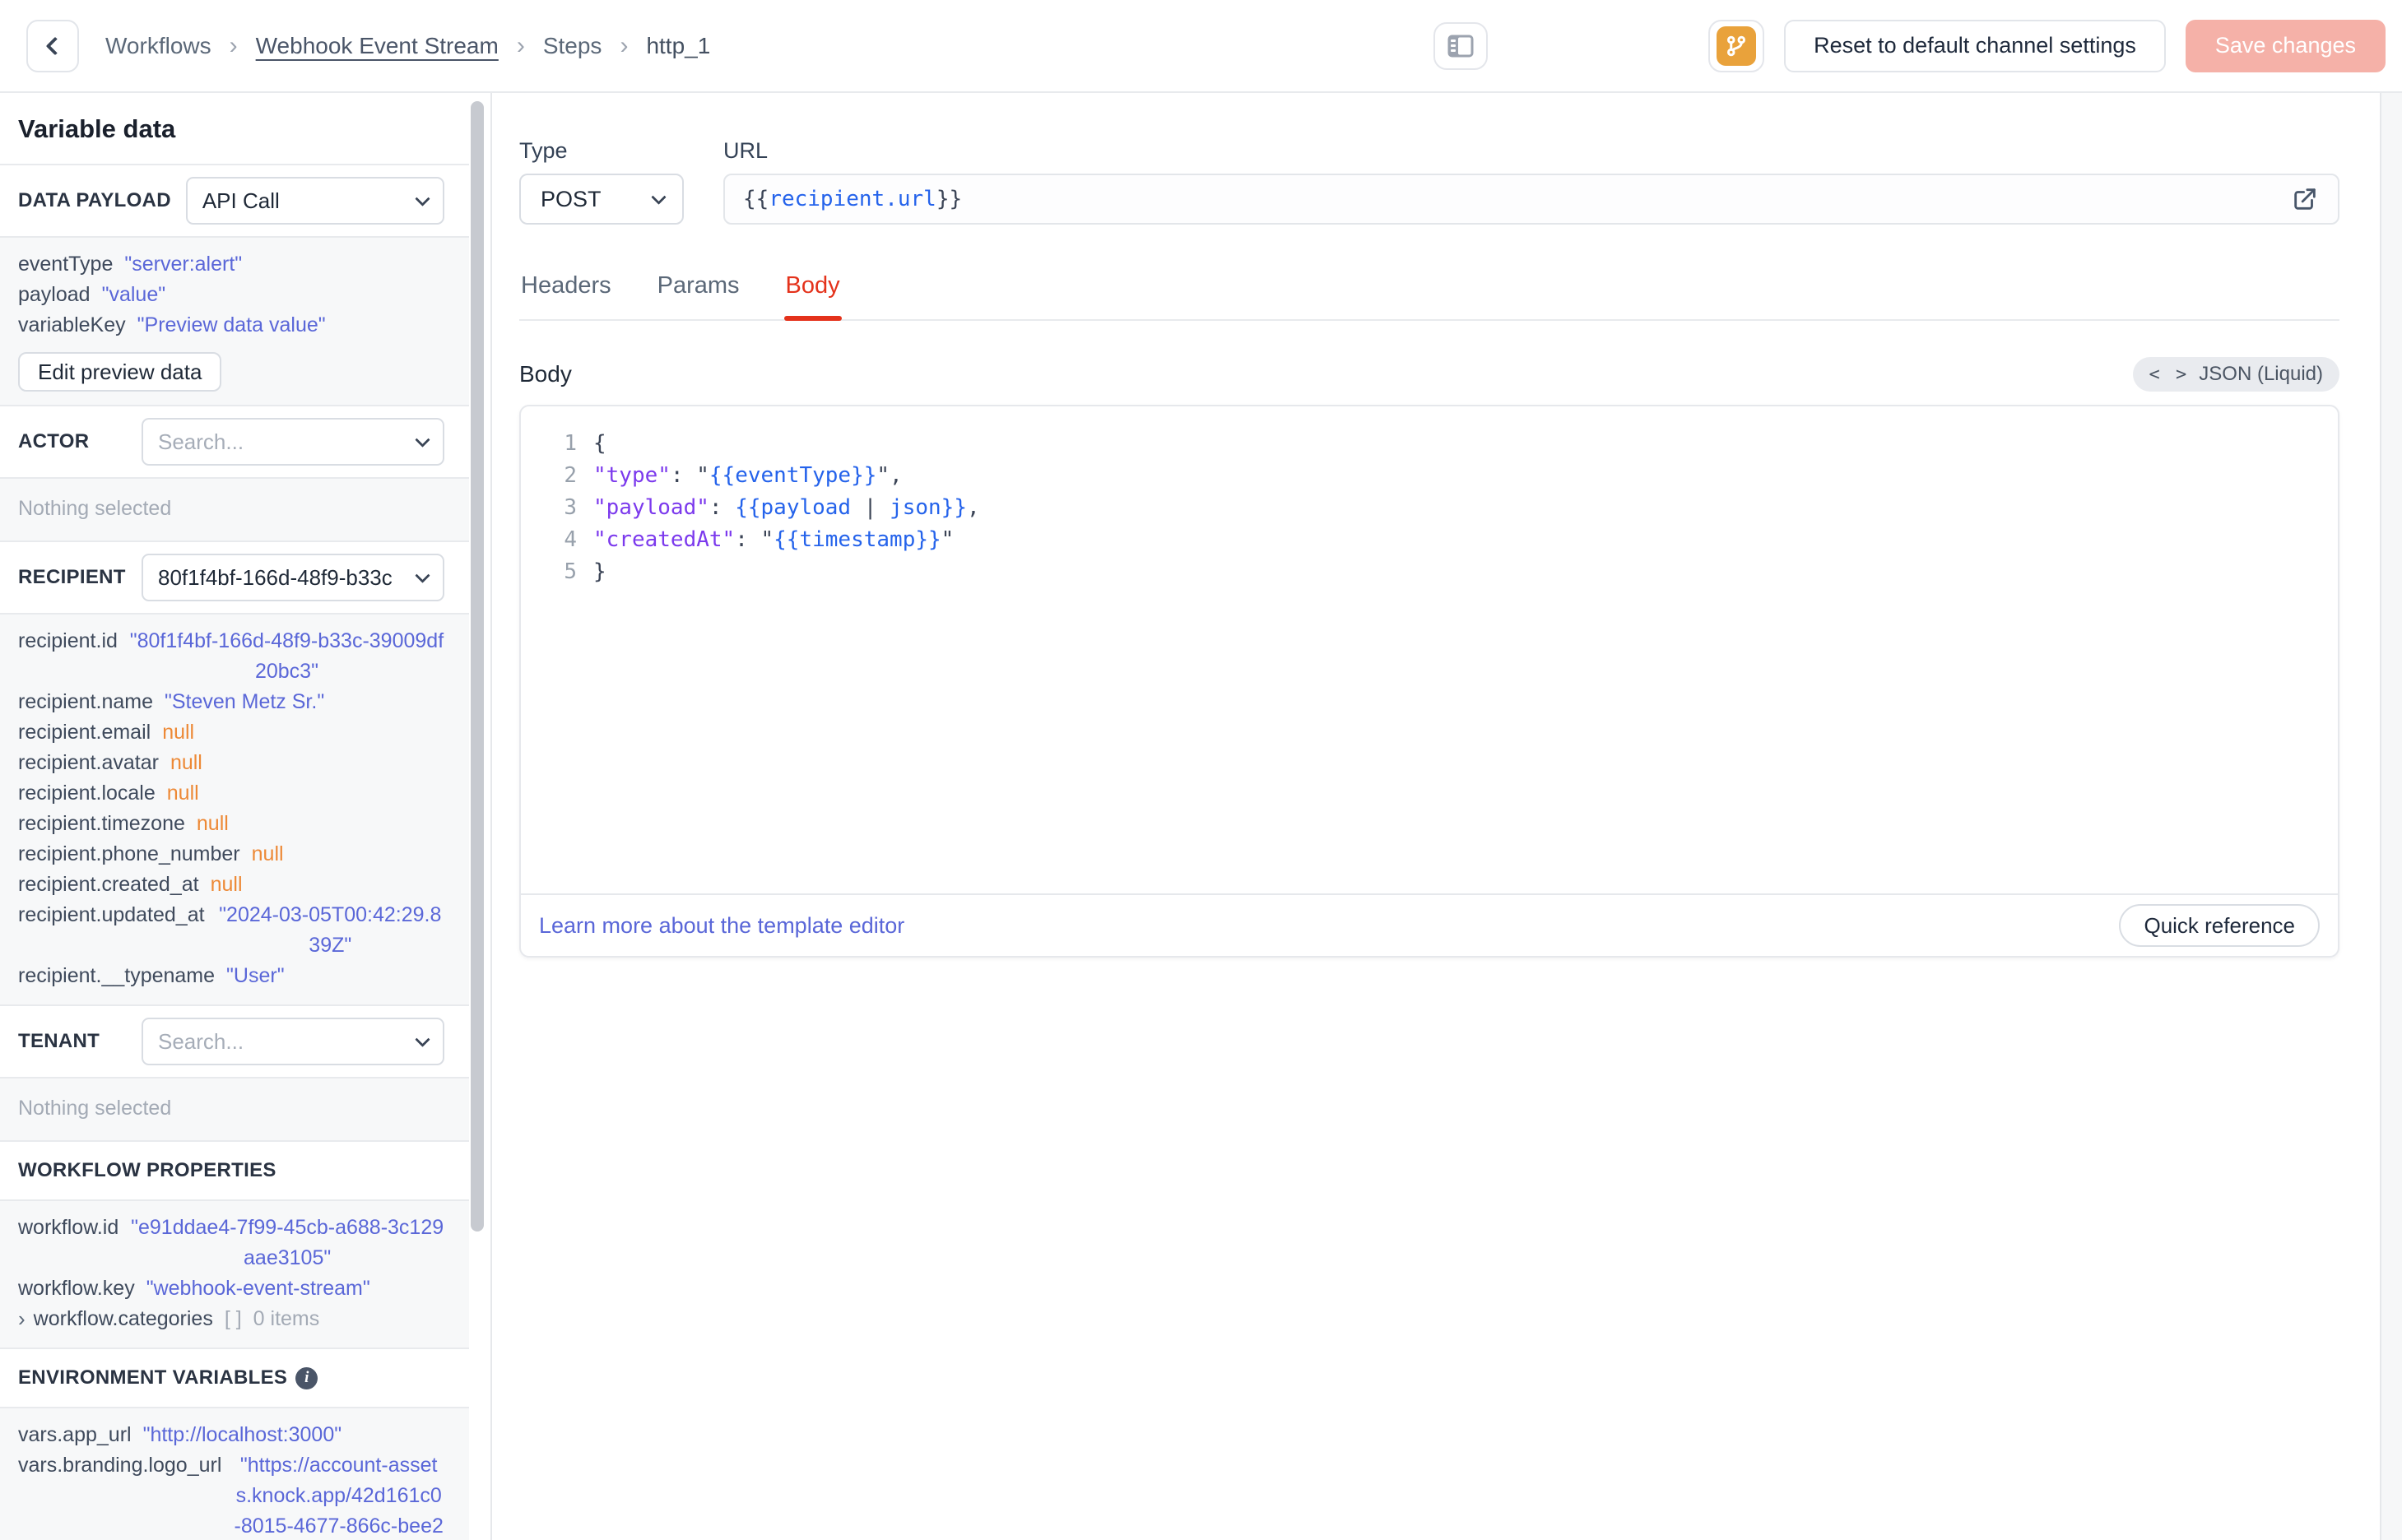  I want to click on actor-empty-text: Nothing selected, so click(95, 508).